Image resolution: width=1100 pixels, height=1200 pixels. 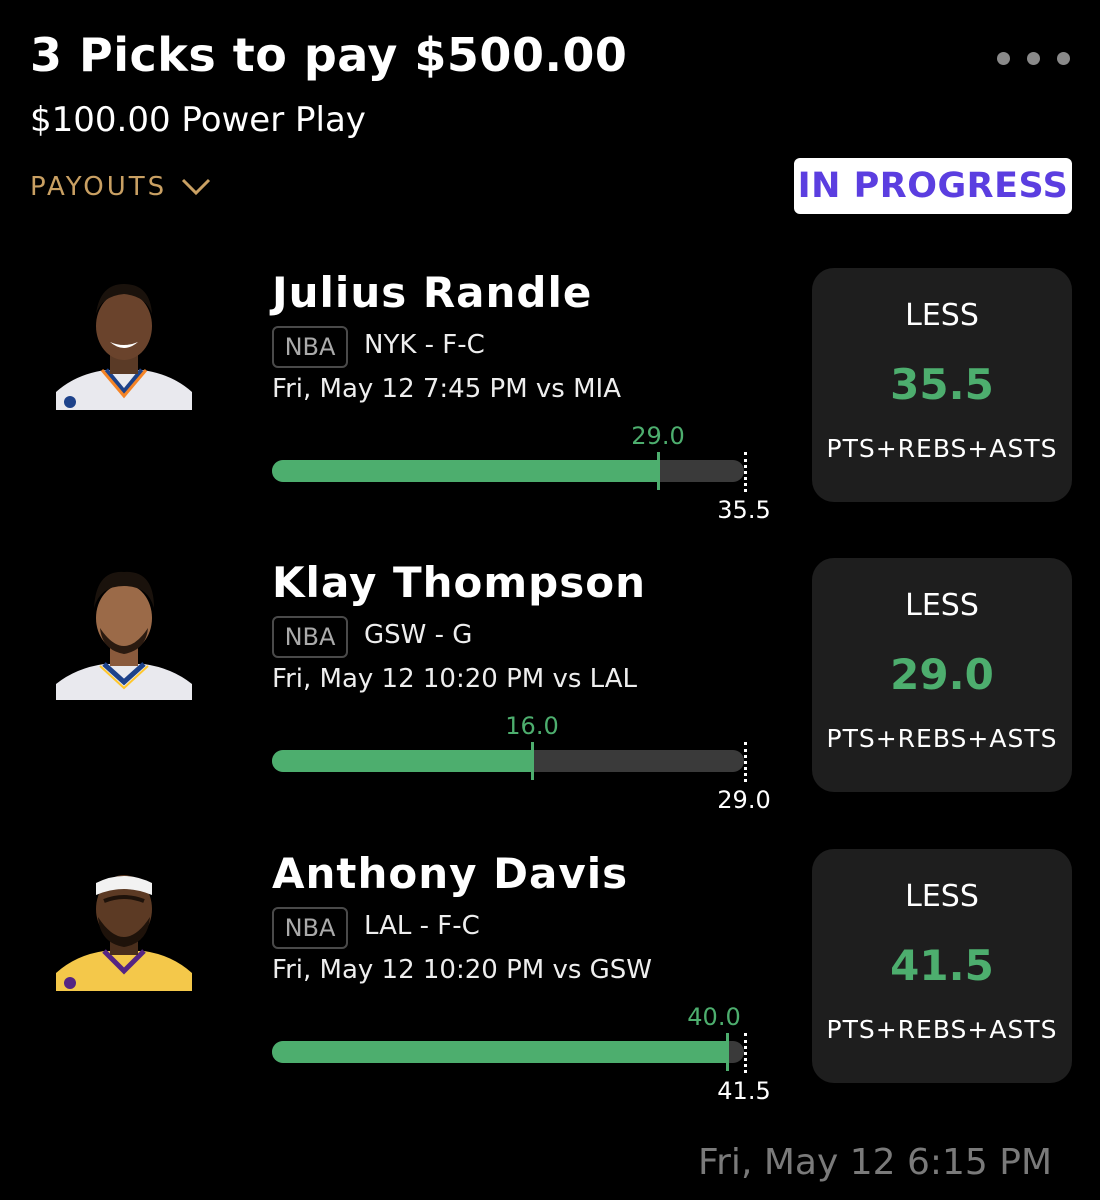 I want to click on projection-card: LESS 29.0 PTS+REBS+ASTS, so click(x=942, y=675).